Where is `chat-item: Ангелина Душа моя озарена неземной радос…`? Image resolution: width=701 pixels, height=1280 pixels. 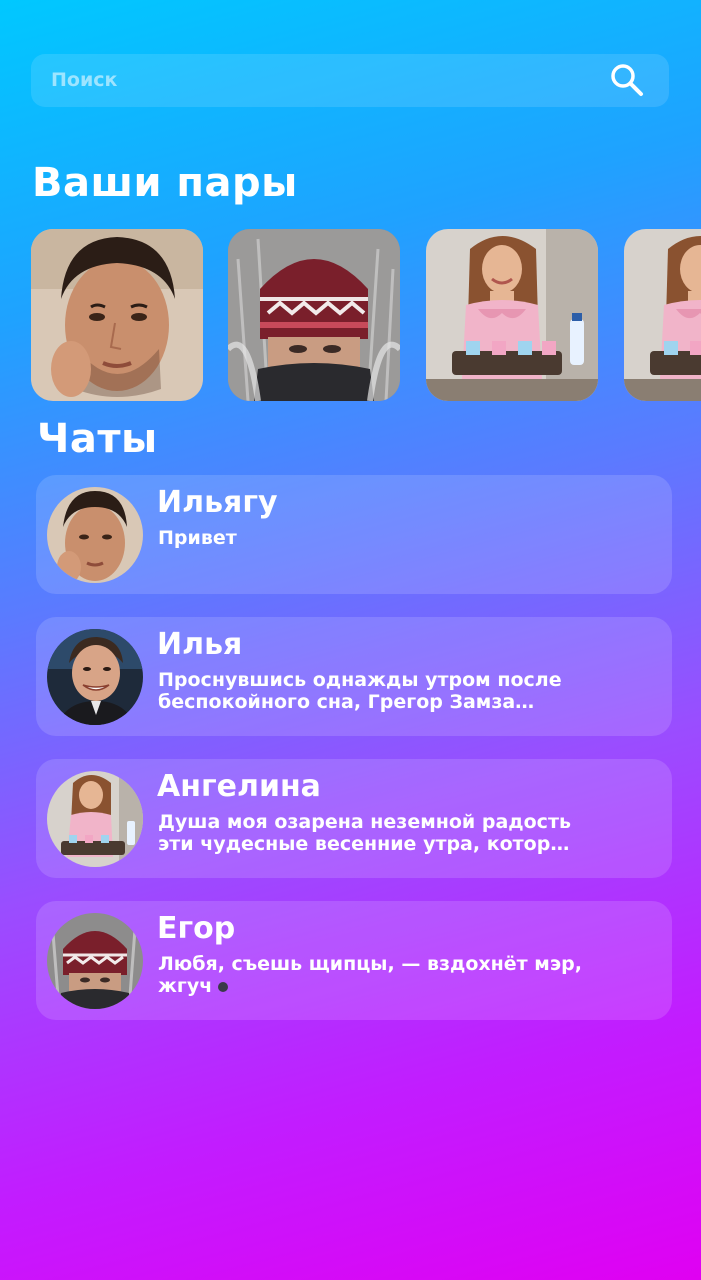
chat-item: Ангелина Душа моя озарена неземной радос… is located at coordinates (354, 818).